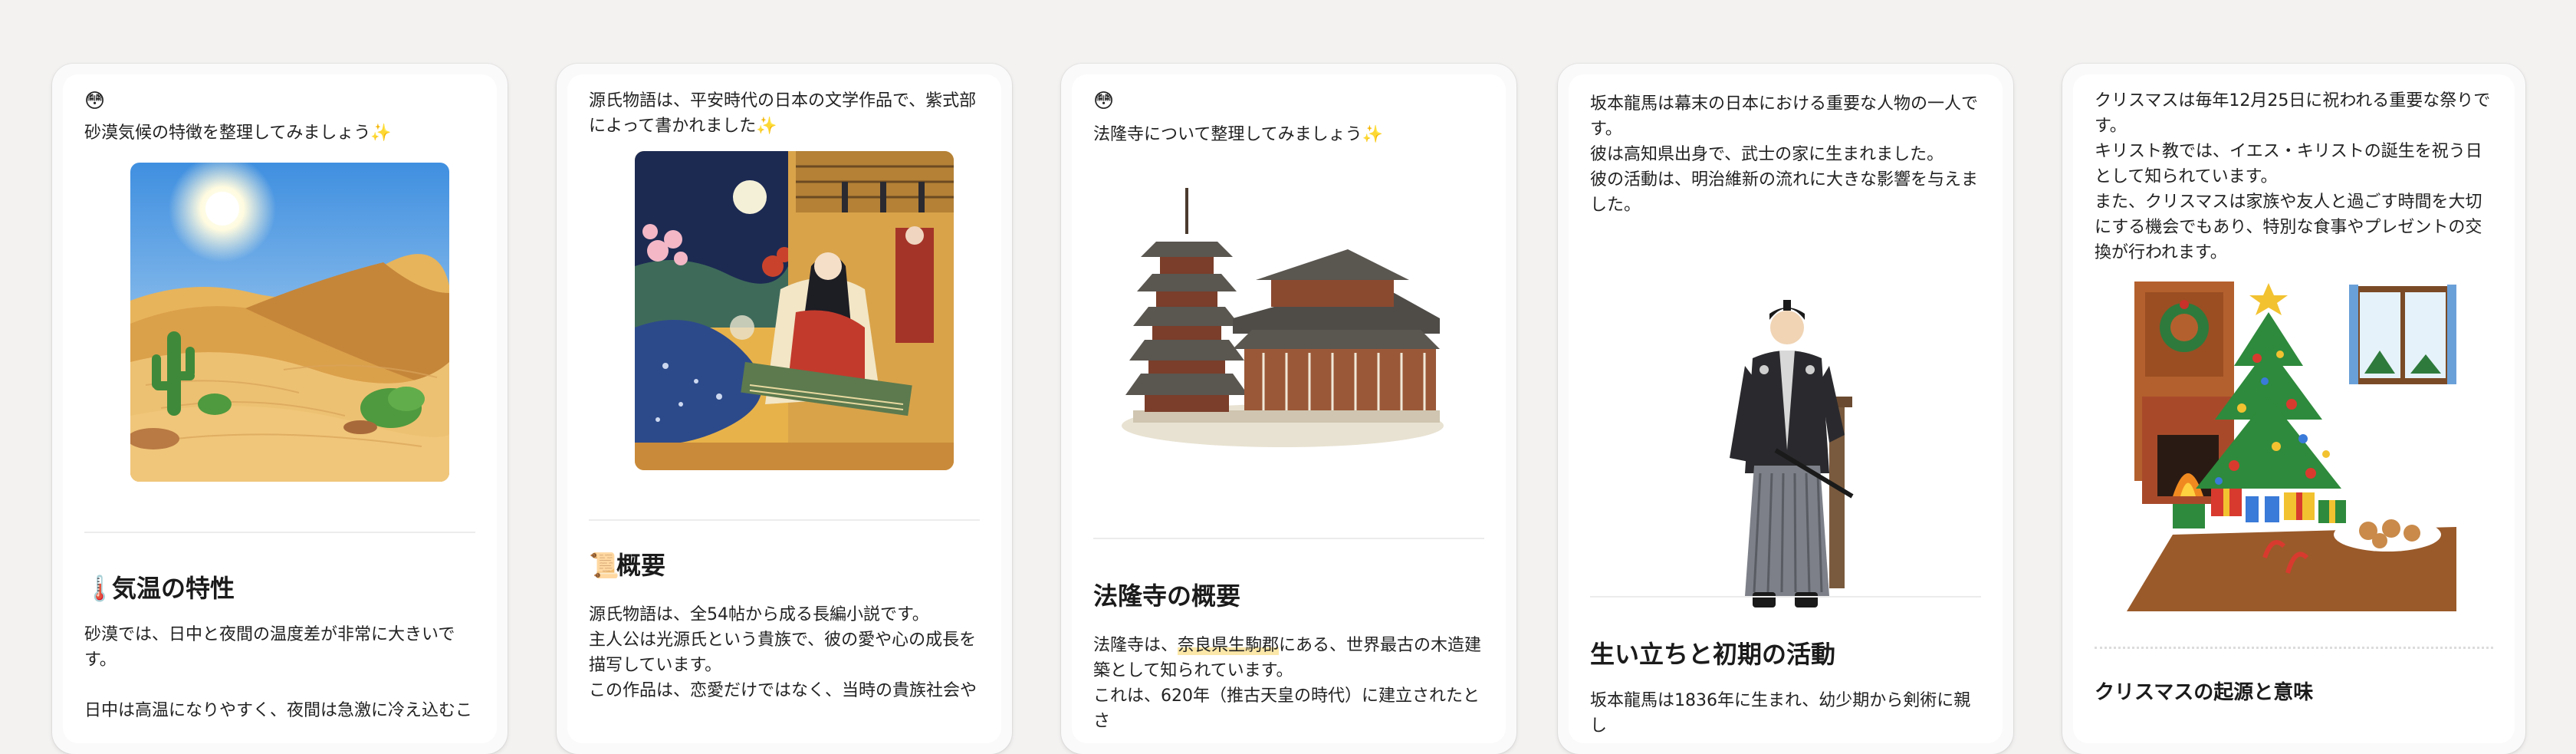 The image size is (2576, 754). What do you see at coordinates (2186, 176) in the screenshot?
I see `intro-line: として知られています。` at bounding box center [2186, 176].